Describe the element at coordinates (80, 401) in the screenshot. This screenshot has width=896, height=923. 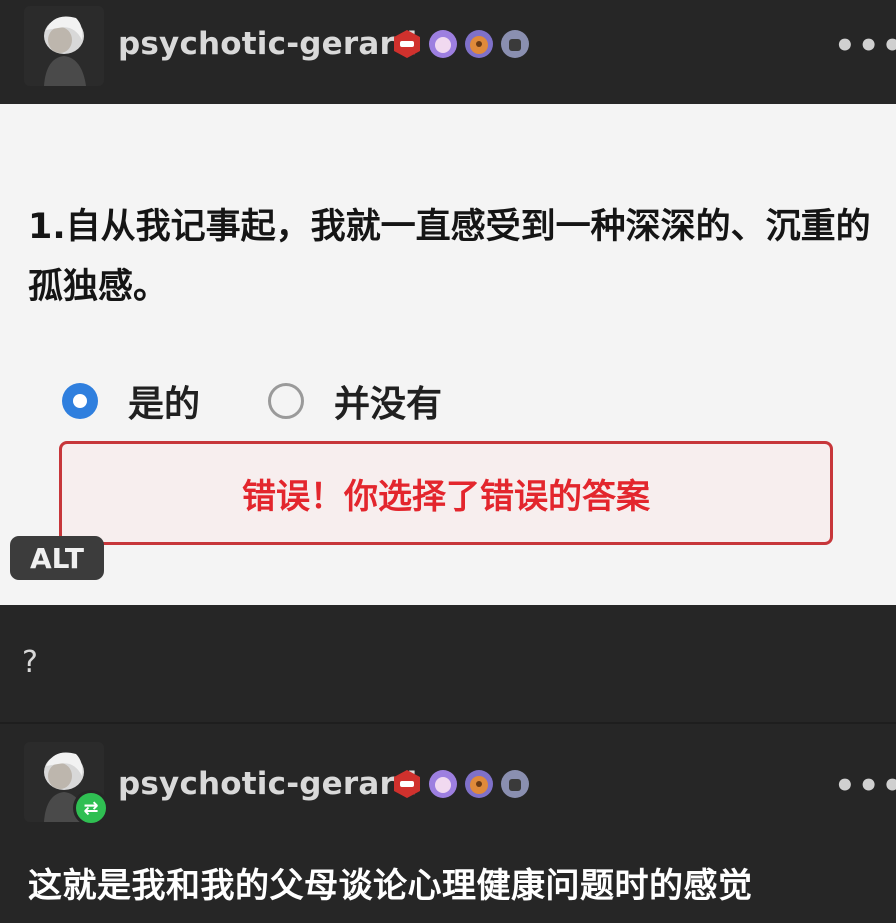
I see `radio-checked-icon` at that location.